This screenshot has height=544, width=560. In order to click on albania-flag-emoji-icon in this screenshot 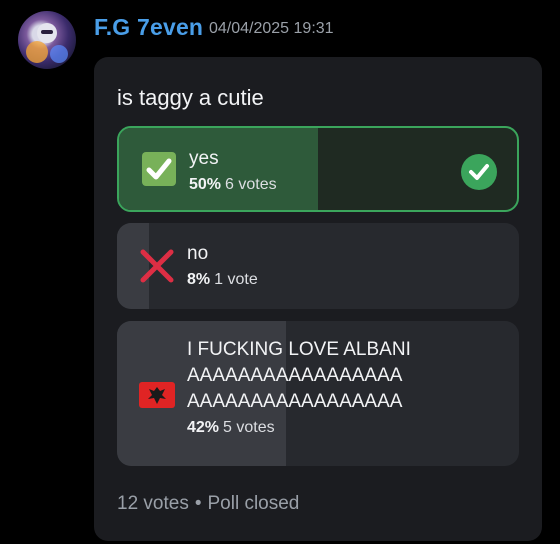, I will do `click(157, 395)`.